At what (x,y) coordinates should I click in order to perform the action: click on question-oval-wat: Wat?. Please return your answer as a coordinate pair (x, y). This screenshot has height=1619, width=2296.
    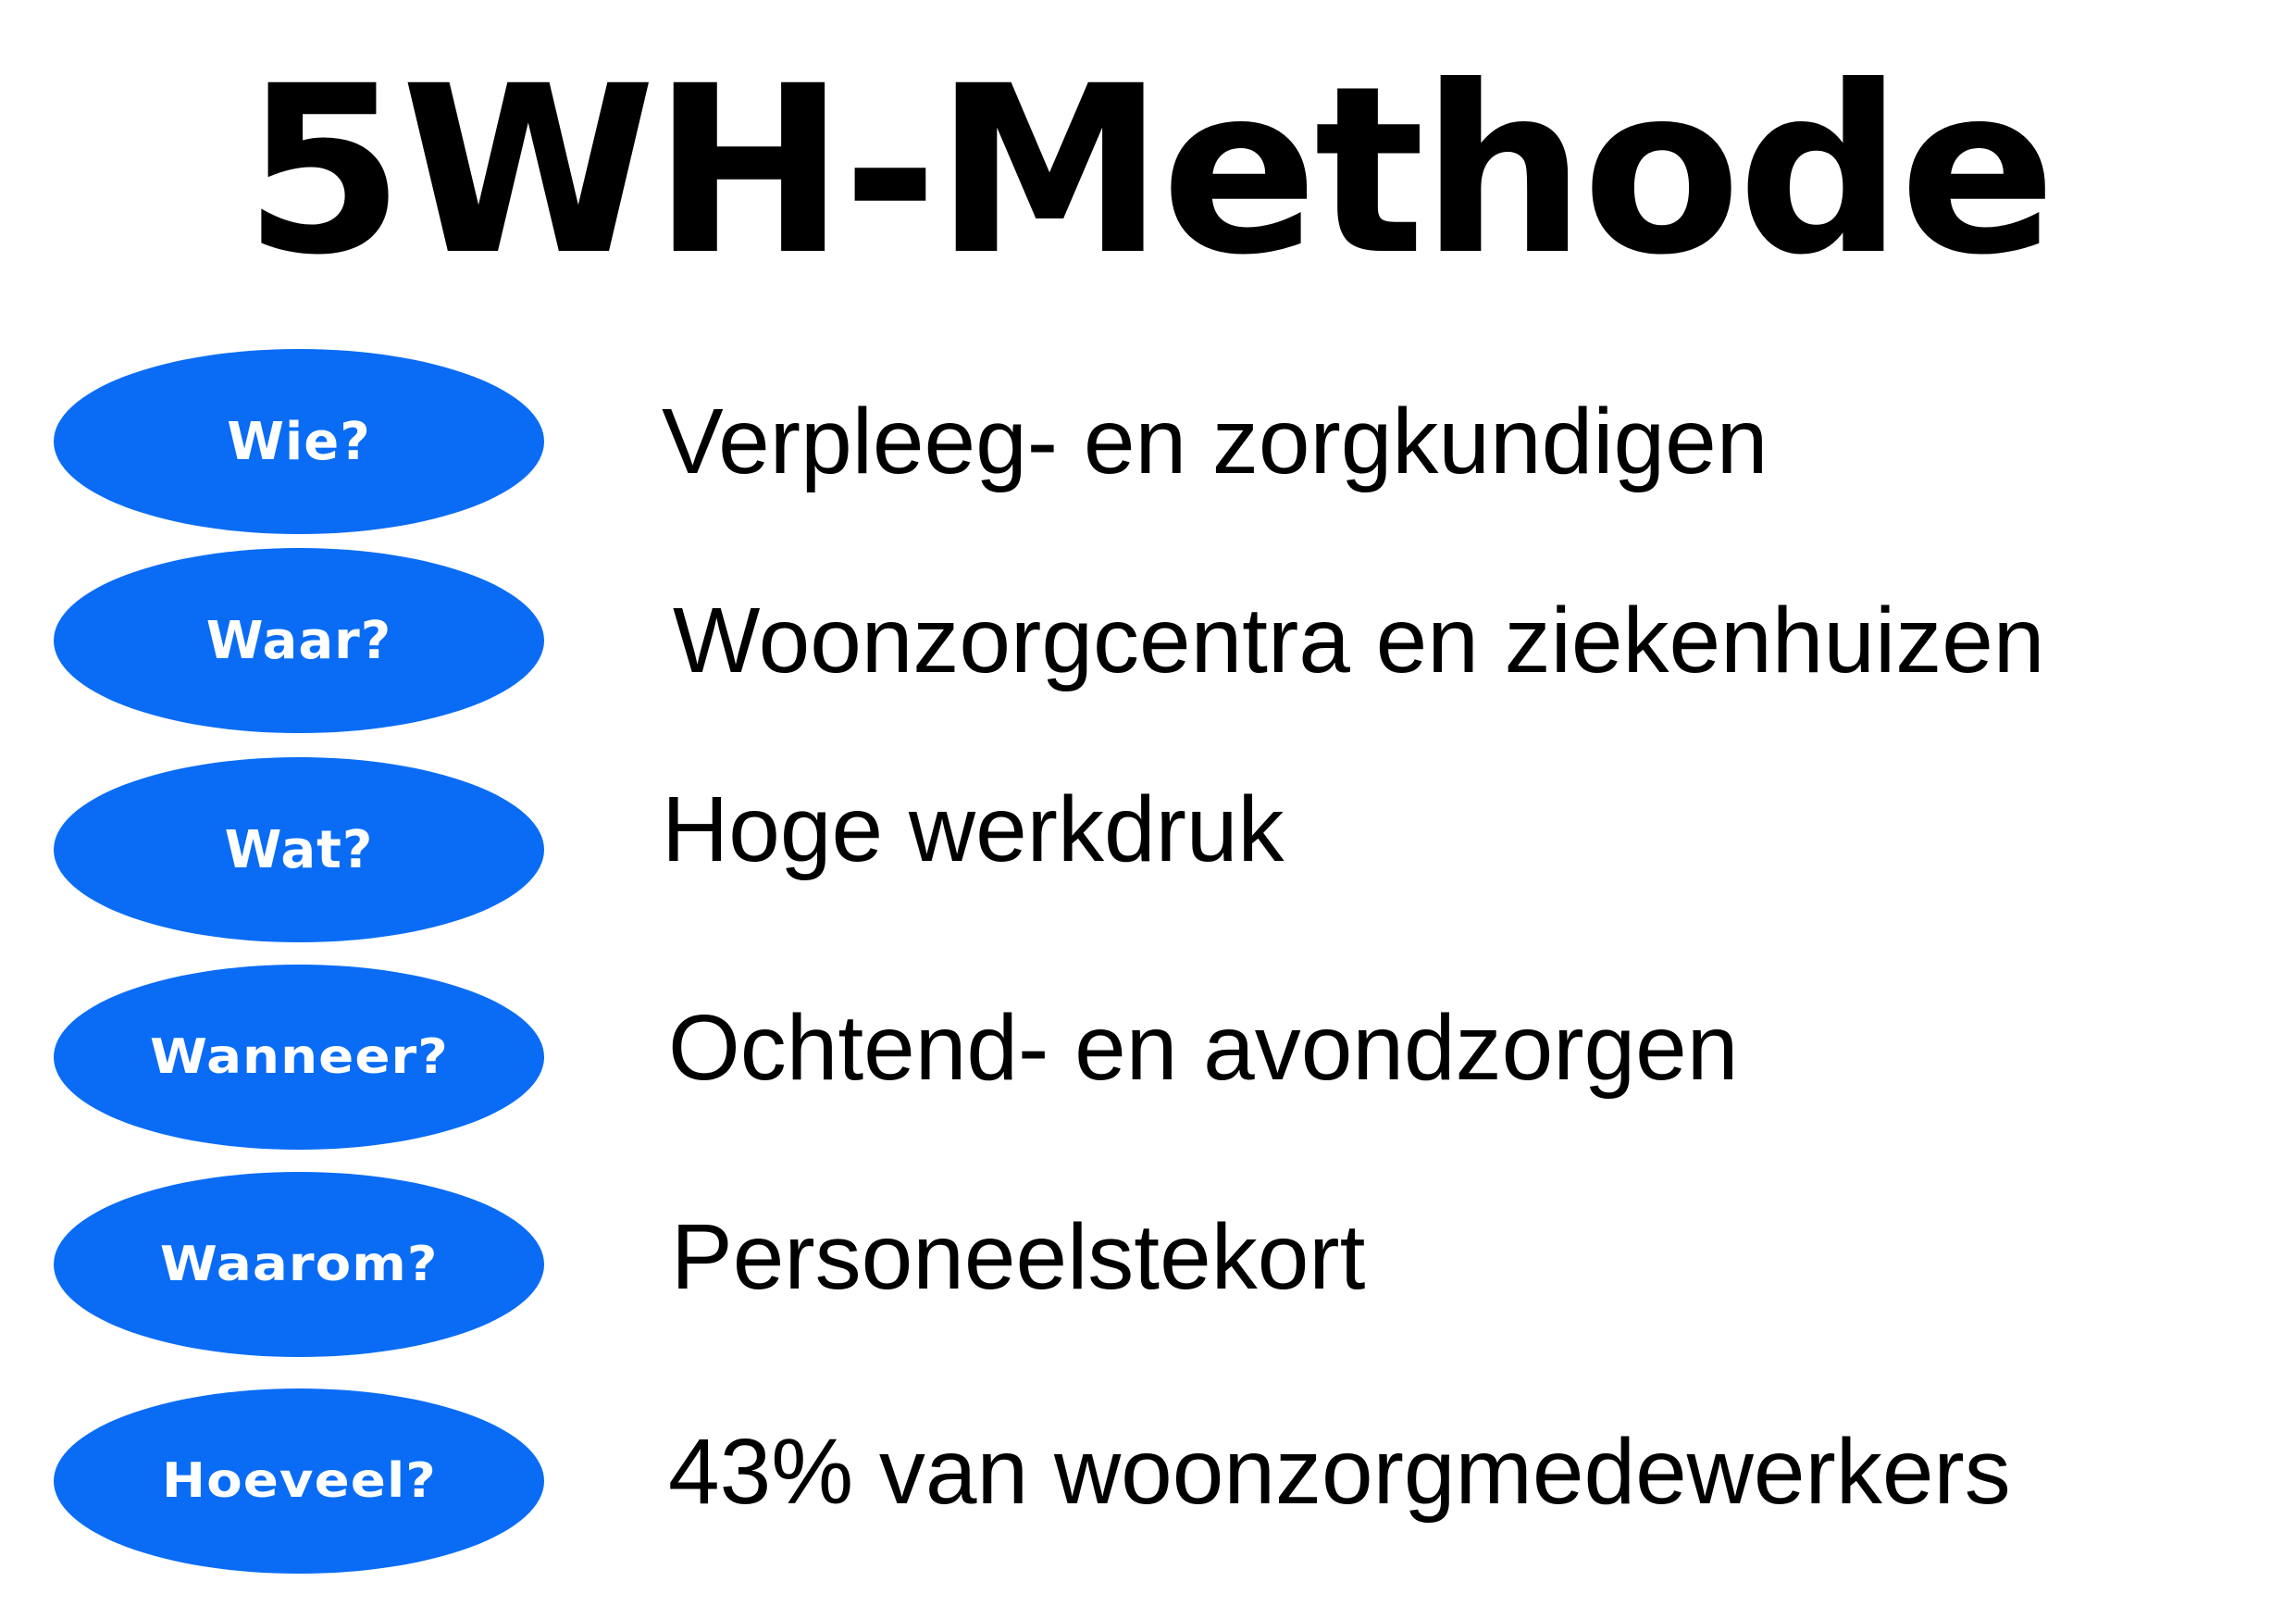
    Looking at the image, I should click on (299, 850).